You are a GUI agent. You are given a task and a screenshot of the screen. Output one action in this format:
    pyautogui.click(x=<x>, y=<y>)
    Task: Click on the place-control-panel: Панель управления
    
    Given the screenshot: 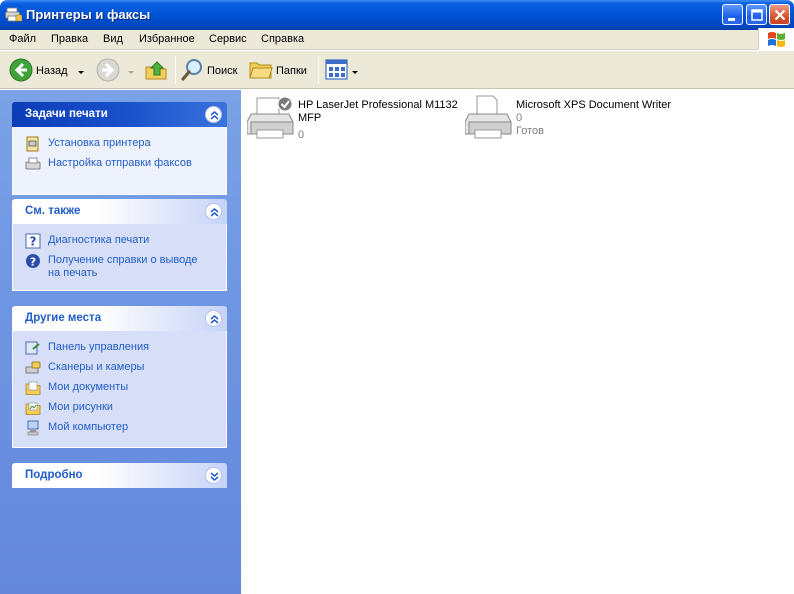 What is the action you would take?
    pyautogui.click(x=120, y=349)
    